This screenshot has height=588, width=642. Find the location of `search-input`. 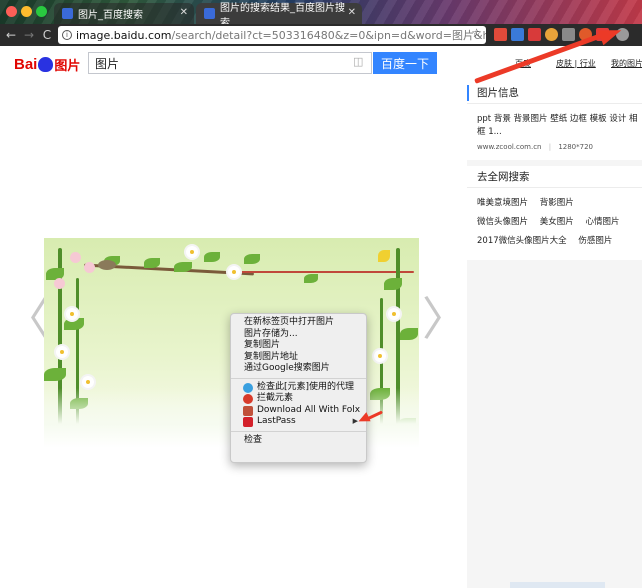

search-input is located at coordinates (214, 63).